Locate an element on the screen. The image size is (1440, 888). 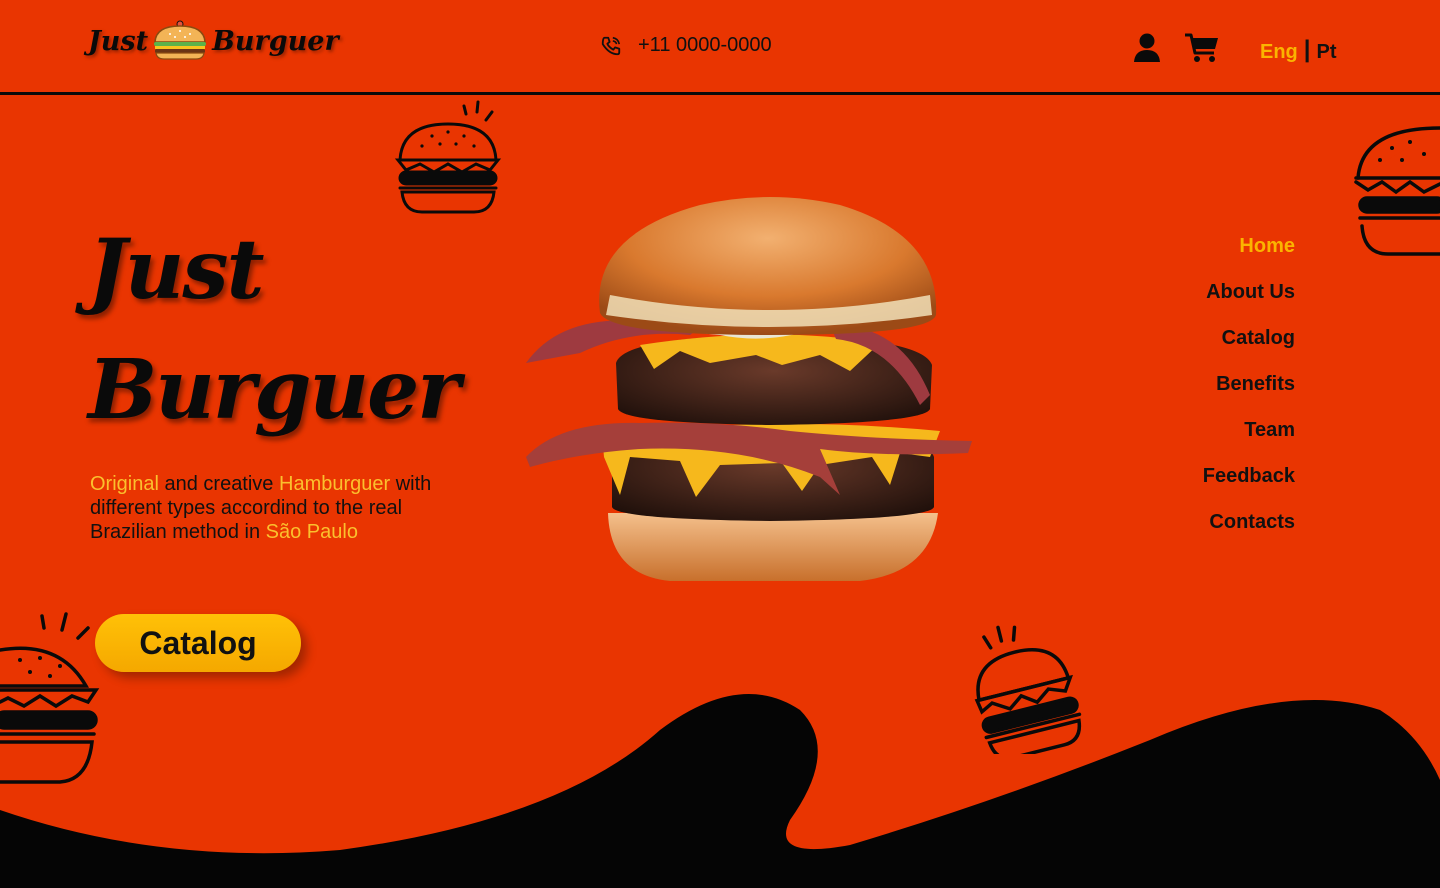
highlight-original: Original is located at coordinates (124, 484).